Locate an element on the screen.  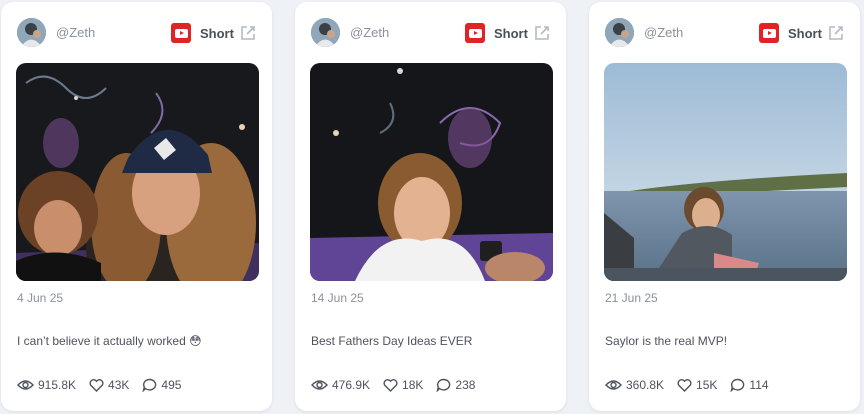
likes-stat: 43K is located at coordinates (109, 385).